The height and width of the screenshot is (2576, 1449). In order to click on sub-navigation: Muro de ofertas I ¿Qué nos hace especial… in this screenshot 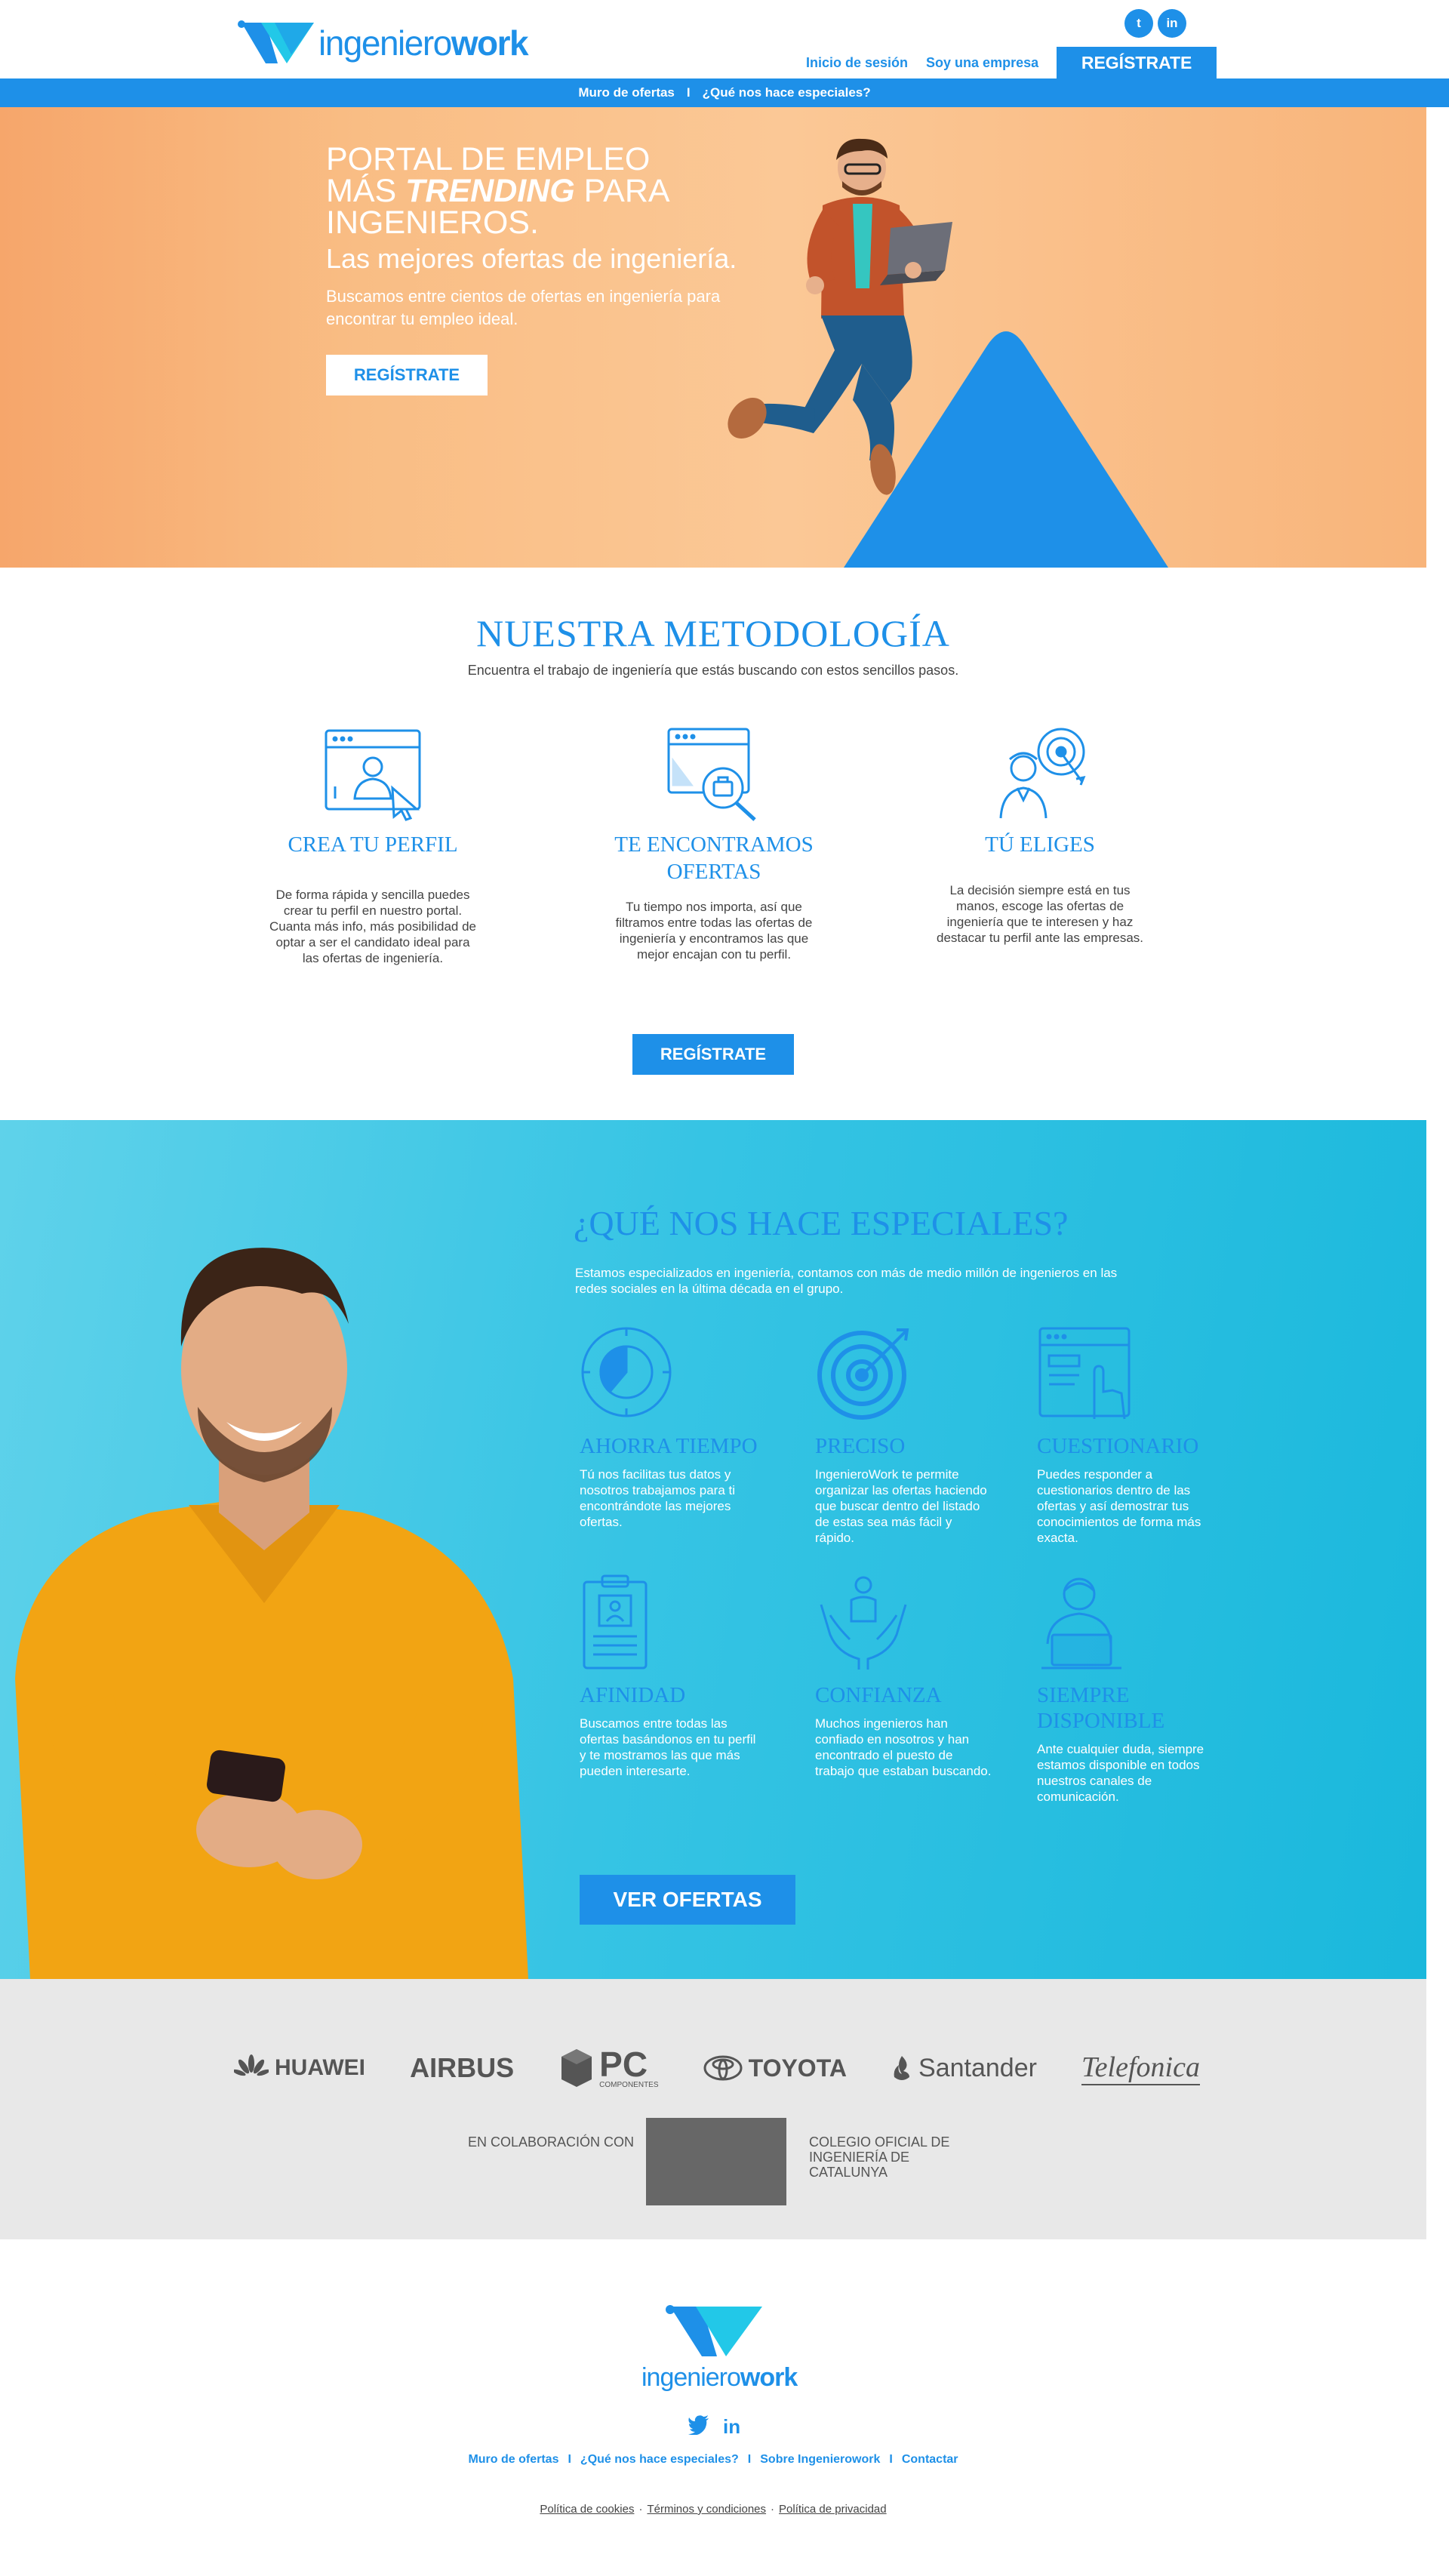, I will do `click(724, 92)`.